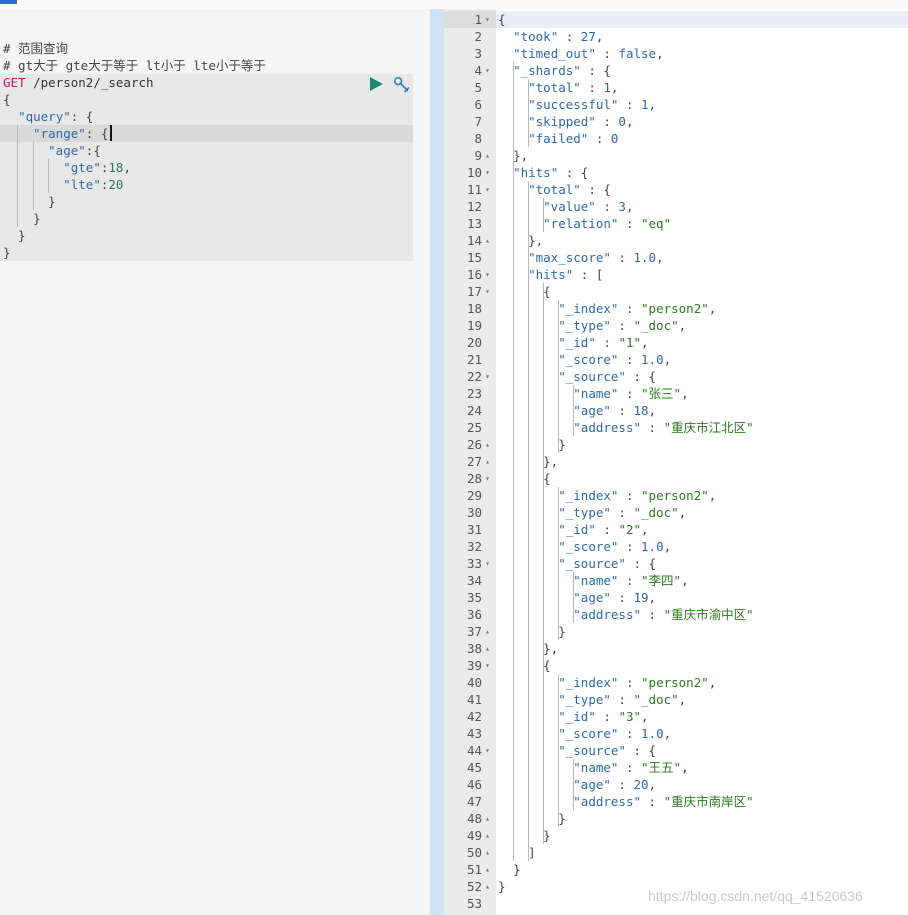 The image size is (908, 915). I want to click on line-number: 33, so click(474, 563).